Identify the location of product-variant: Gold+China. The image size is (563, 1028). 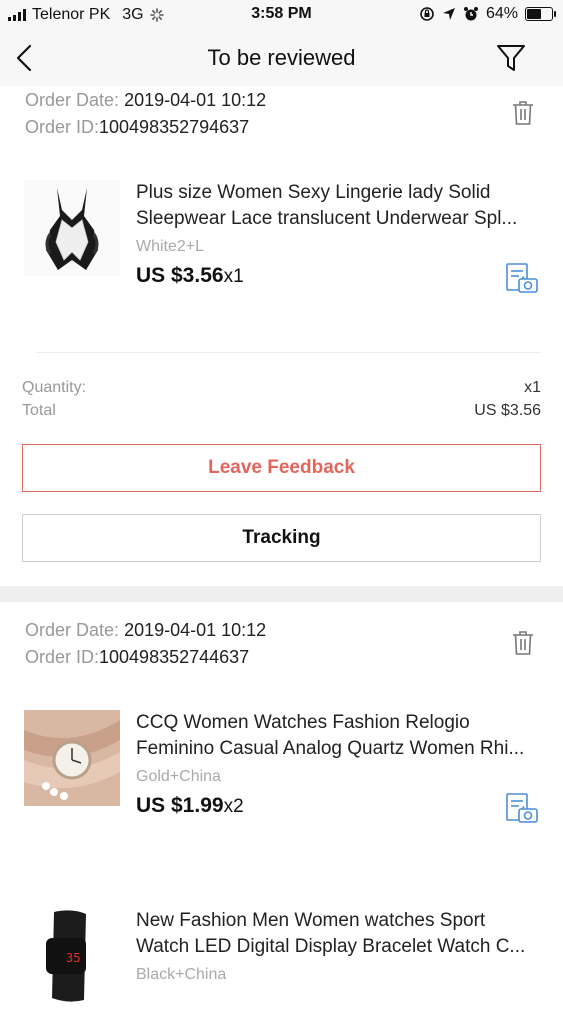
(178, 776).